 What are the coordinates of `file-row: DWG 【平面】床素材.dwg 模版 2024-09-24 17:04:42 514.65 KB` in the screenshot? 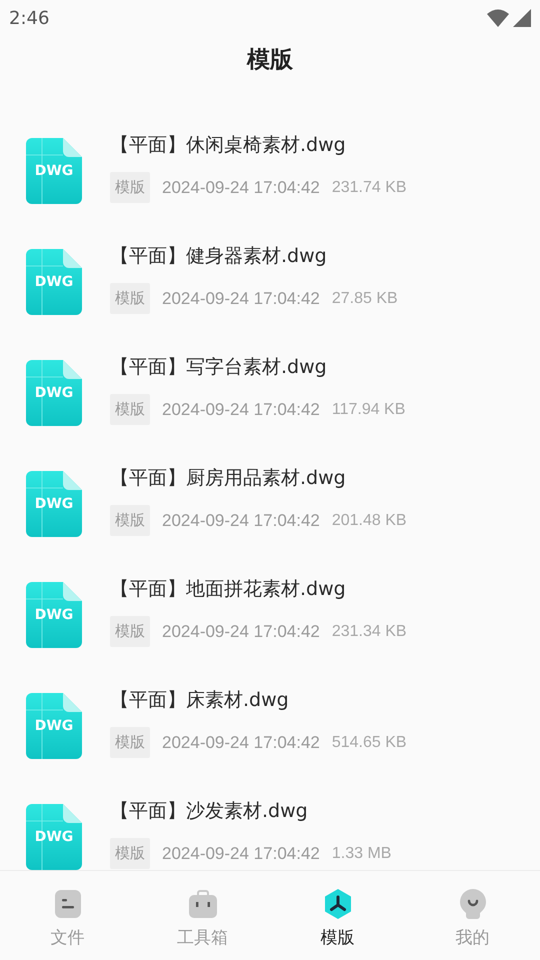 It's located at (270, 731).